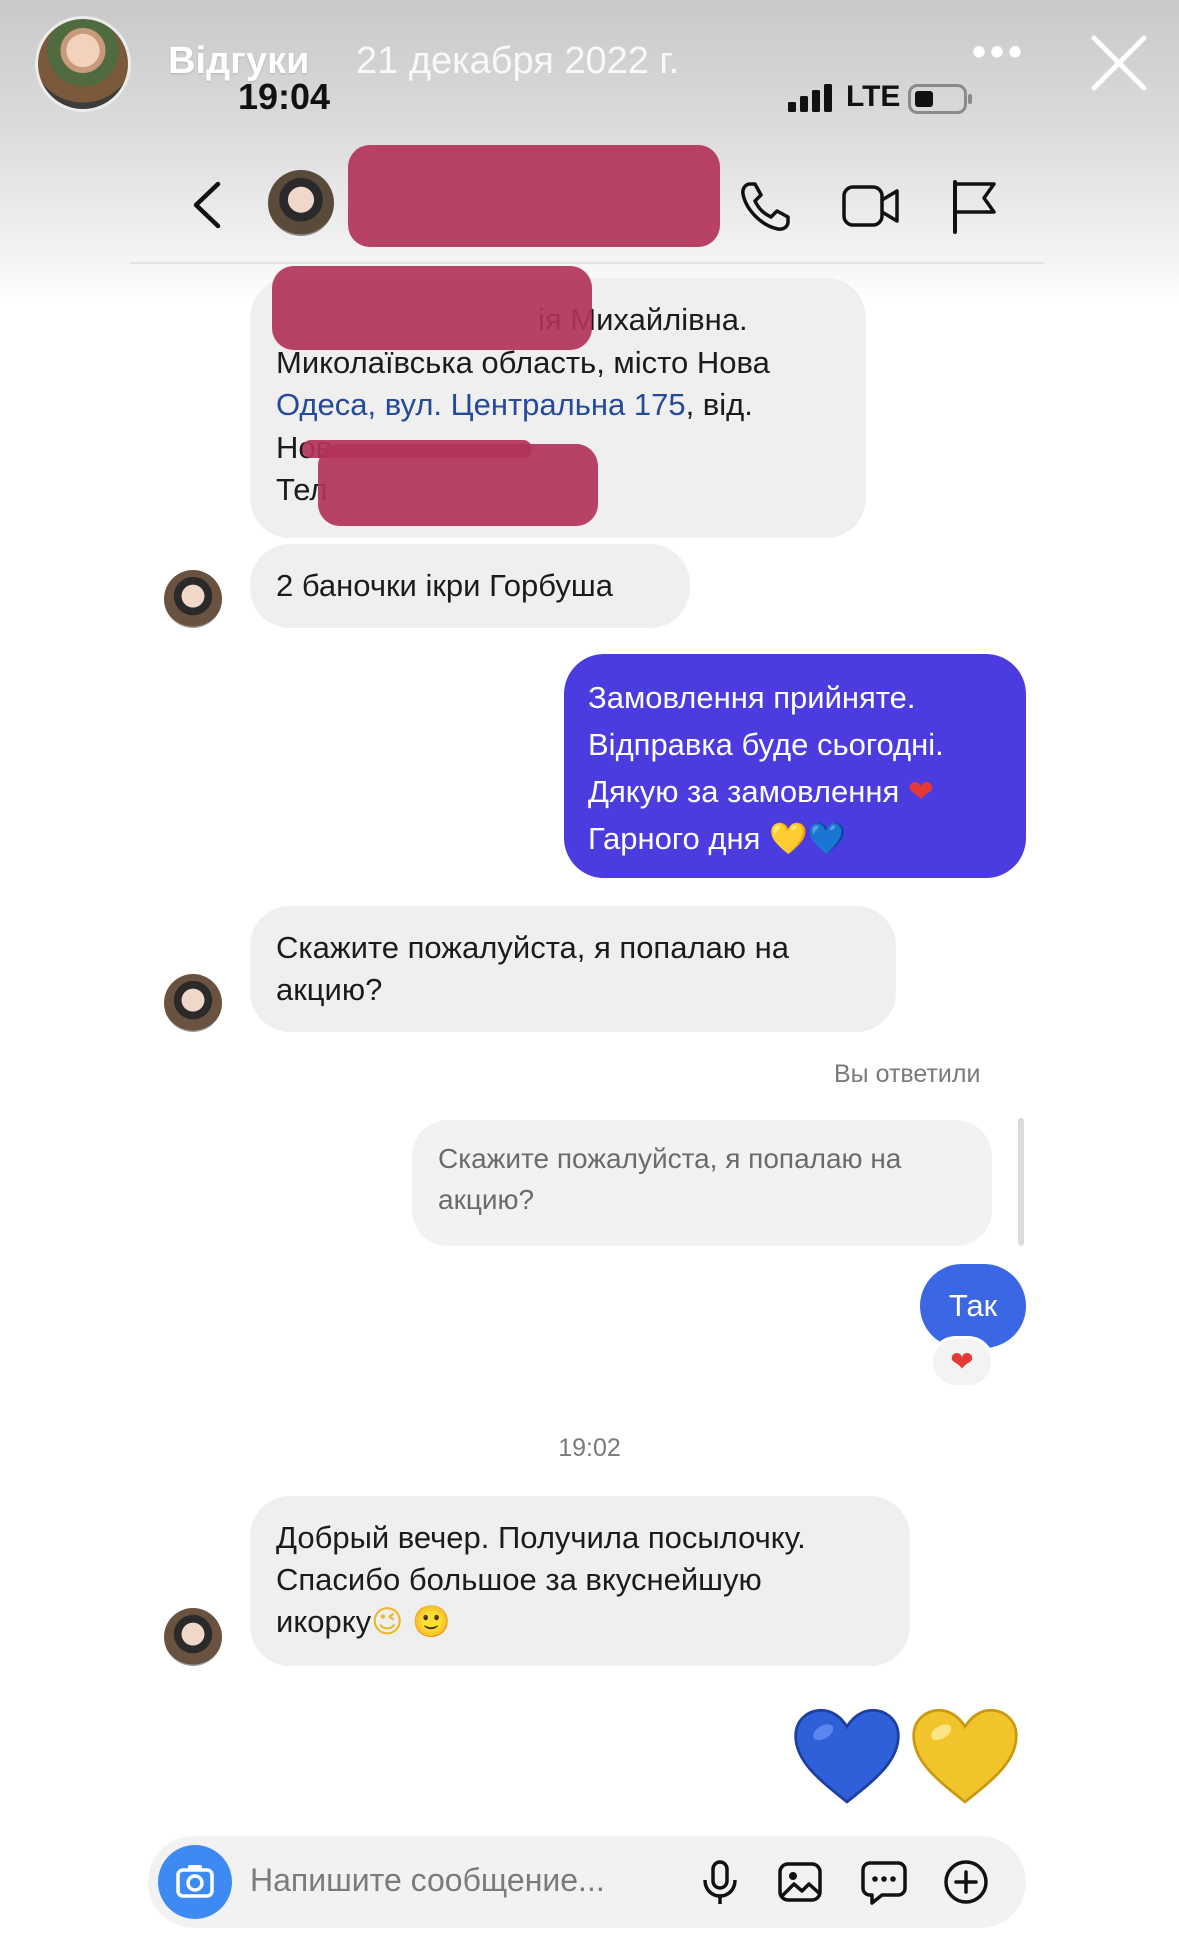 The height and width of the screenshot is (1949, 1179). What do you see at coordinates (702, 1183) in the screenshot?
I see `quoted-message: Скажите пожалуйста, я попалаю на акцию?` at bounding box center [702, 1183].